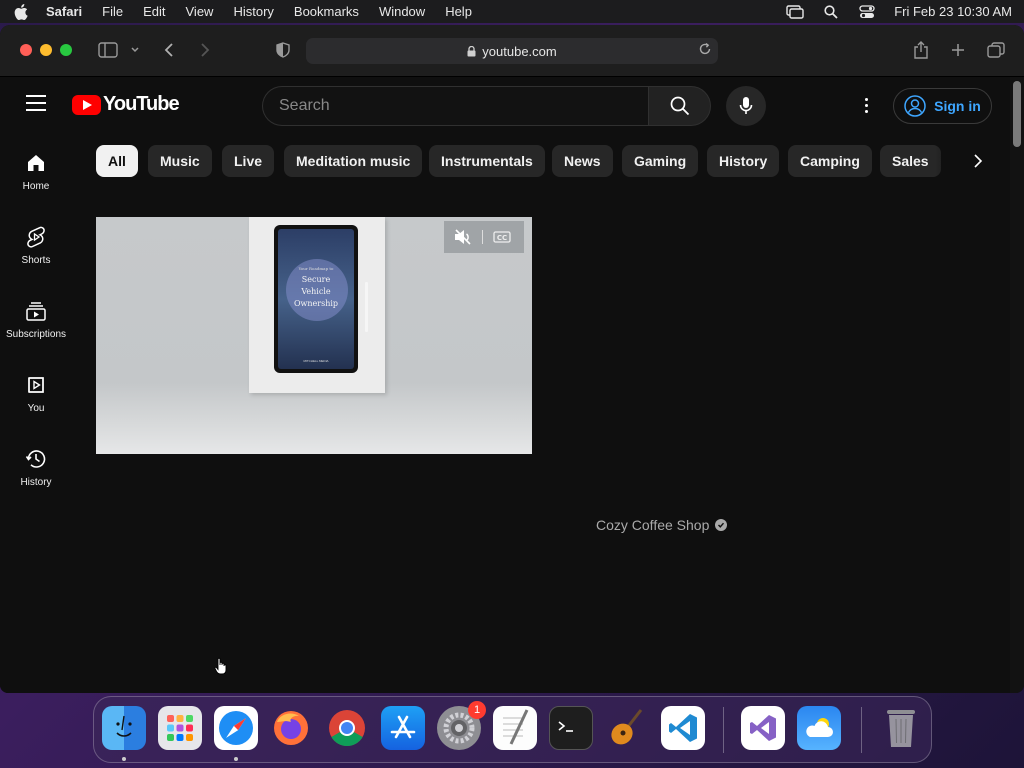 The image size is (1024, 768). I want to click on search-input: Search, so click(455, 106).